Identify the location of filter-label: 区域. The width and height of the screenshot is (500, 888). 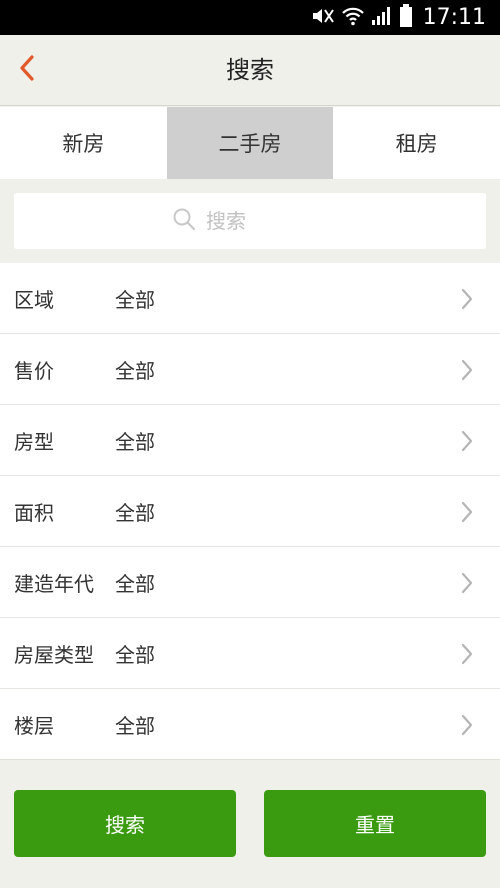
(34, 299).